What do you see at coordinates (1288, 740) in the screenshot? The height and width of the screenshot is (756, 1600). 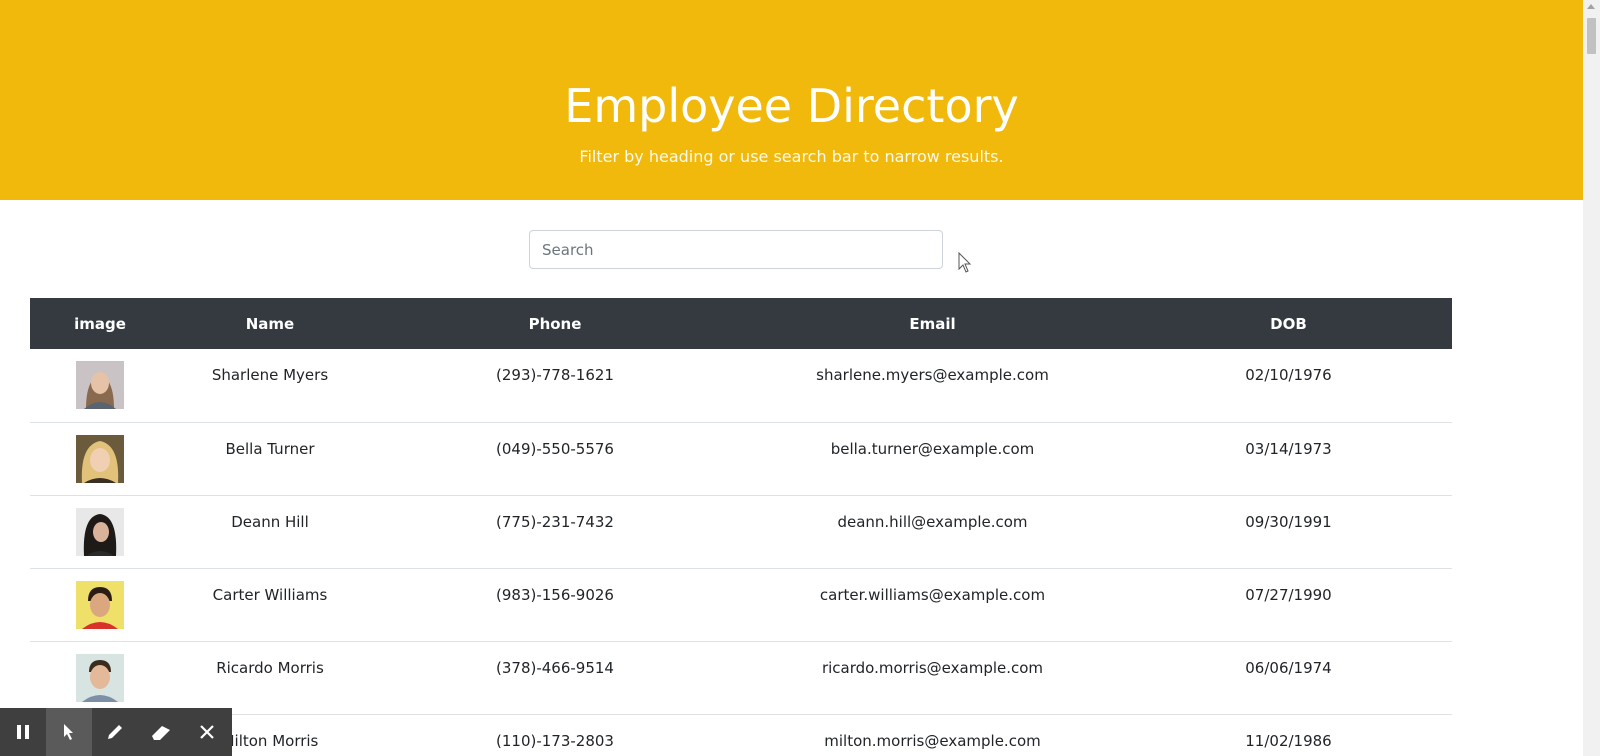 I see `employee-dob: 11/02/1986` at bounding box center [1288, 740].